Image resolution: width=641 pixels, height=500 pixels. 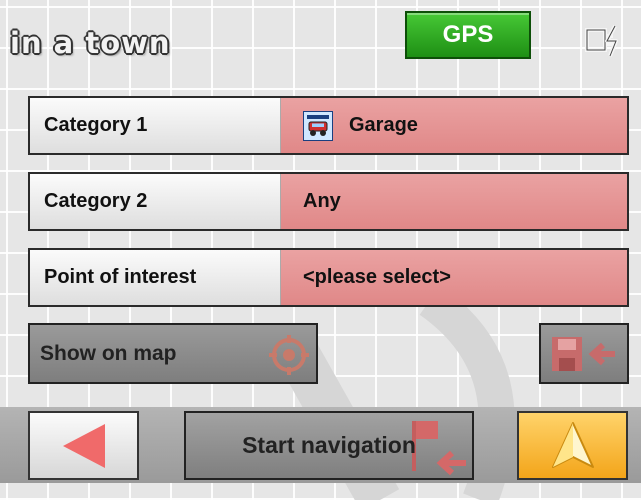 I want to click on navigate-go-button, so click(x=572, y=445).